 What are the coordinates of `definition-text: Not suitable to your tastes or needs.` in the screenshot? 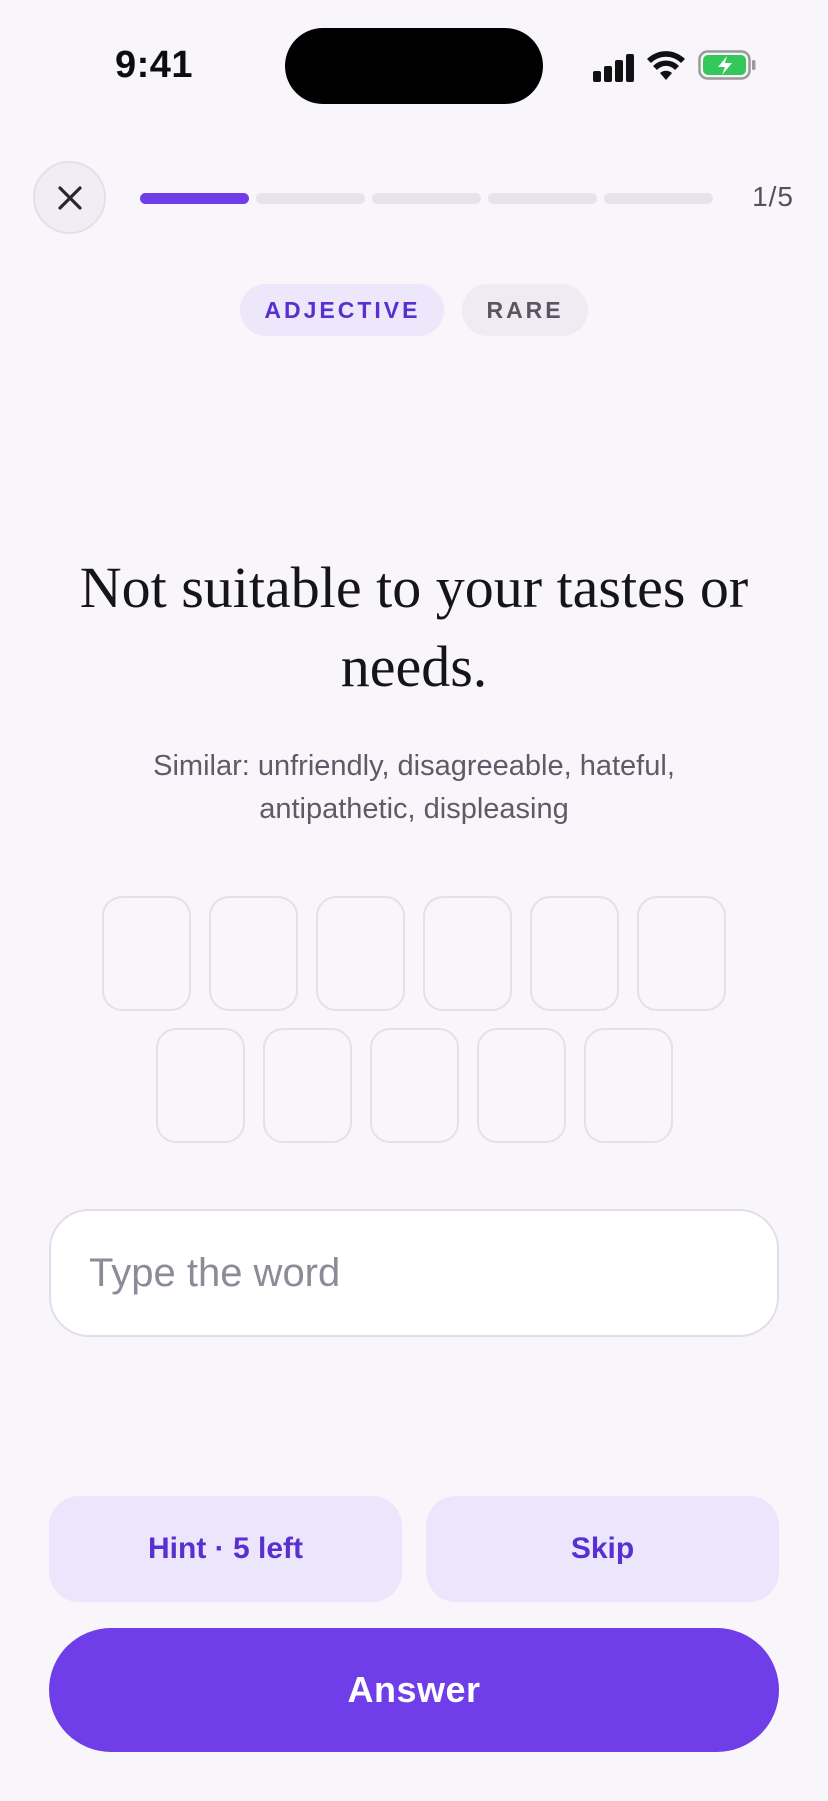 It's located at (414, 627).